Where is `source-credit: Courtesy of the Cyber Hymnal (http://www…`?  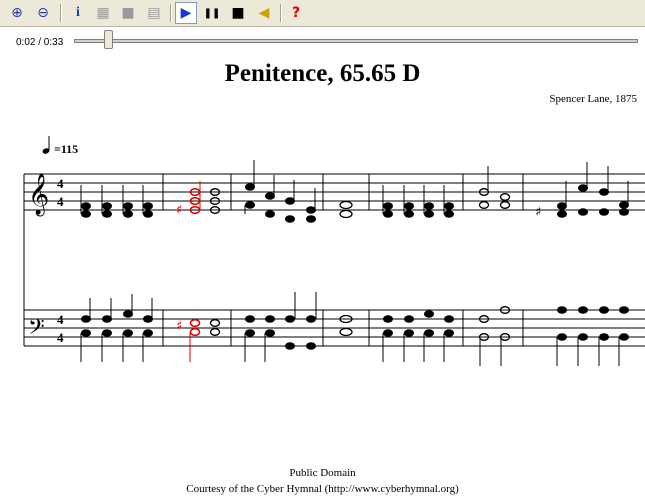
source-credit: Courtesy of the Cyber Hymnal (http://www… is located at coordinates (322, 489).